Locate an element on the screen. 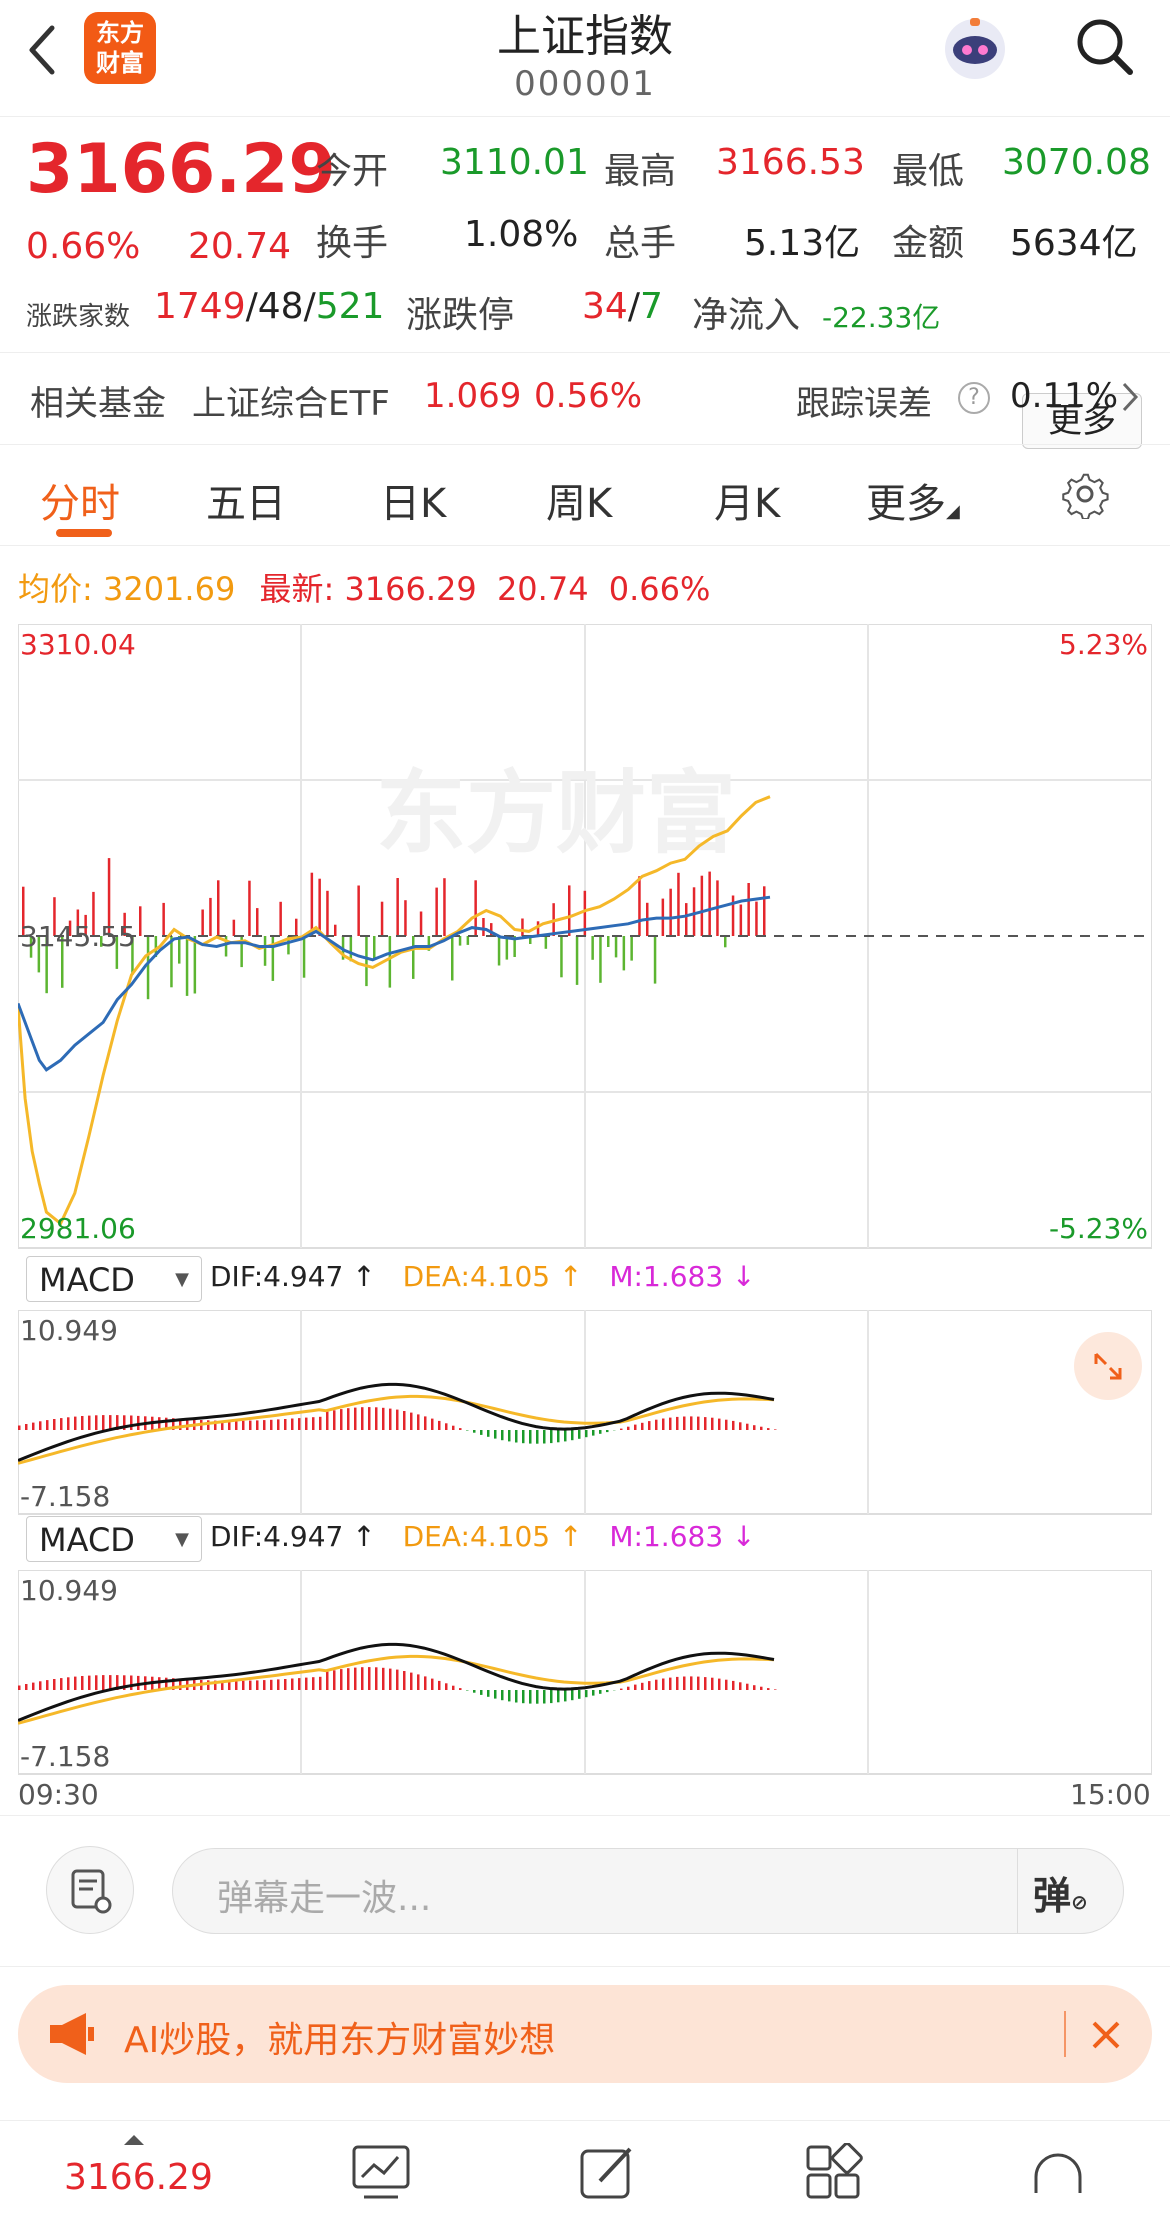 The image size is (1170, 2216). macd-selector-2: MACD ▼ is located at coordinates (114, 1539).